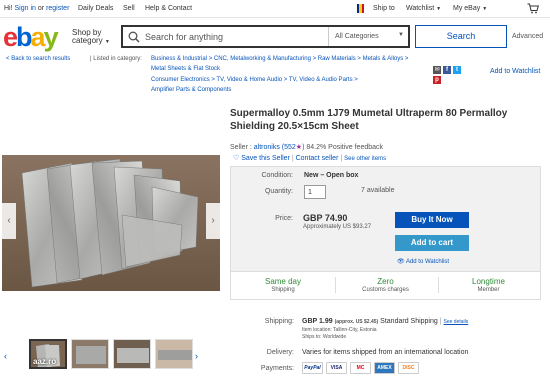  I want to click on sell-link: Sell, so click(129, 8).